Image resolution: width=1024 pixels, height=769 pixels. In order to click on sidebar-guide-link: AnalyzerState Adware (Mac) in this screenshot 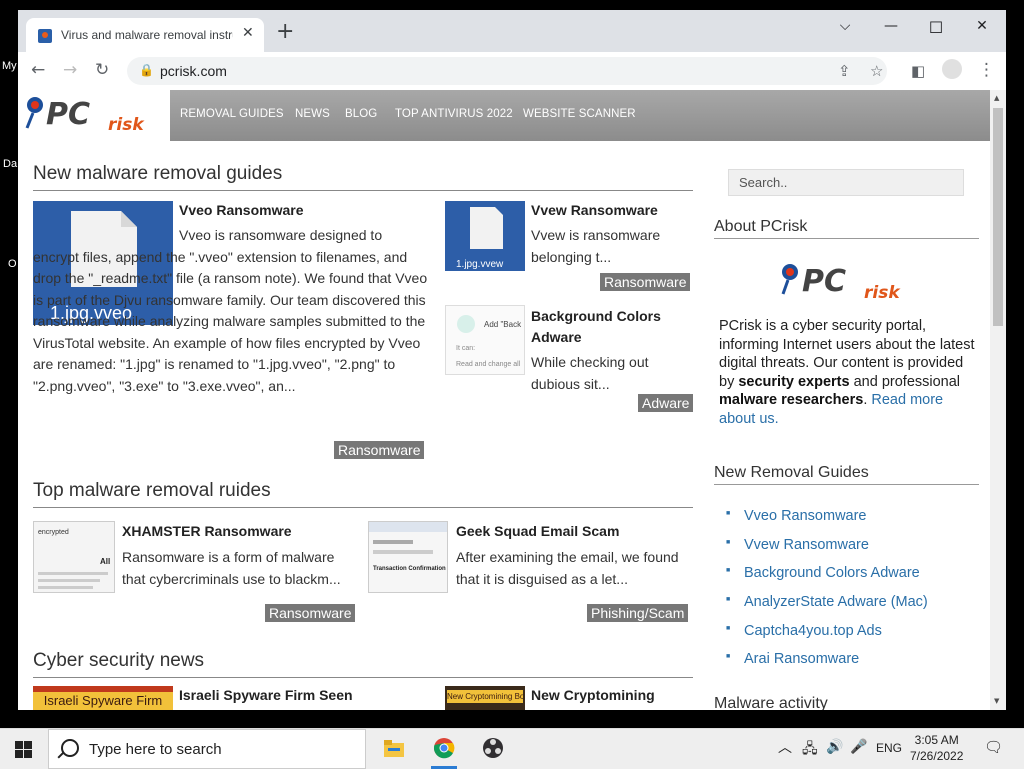, I will do `click(827, 602)`.